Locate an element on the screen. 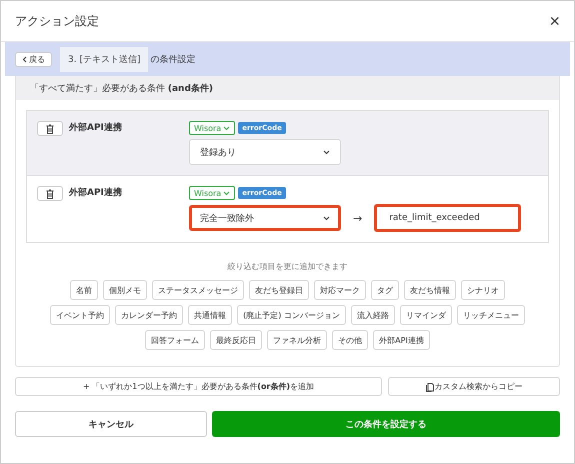  filter-item-button: リマインダ is located at coordinates (426, 315).